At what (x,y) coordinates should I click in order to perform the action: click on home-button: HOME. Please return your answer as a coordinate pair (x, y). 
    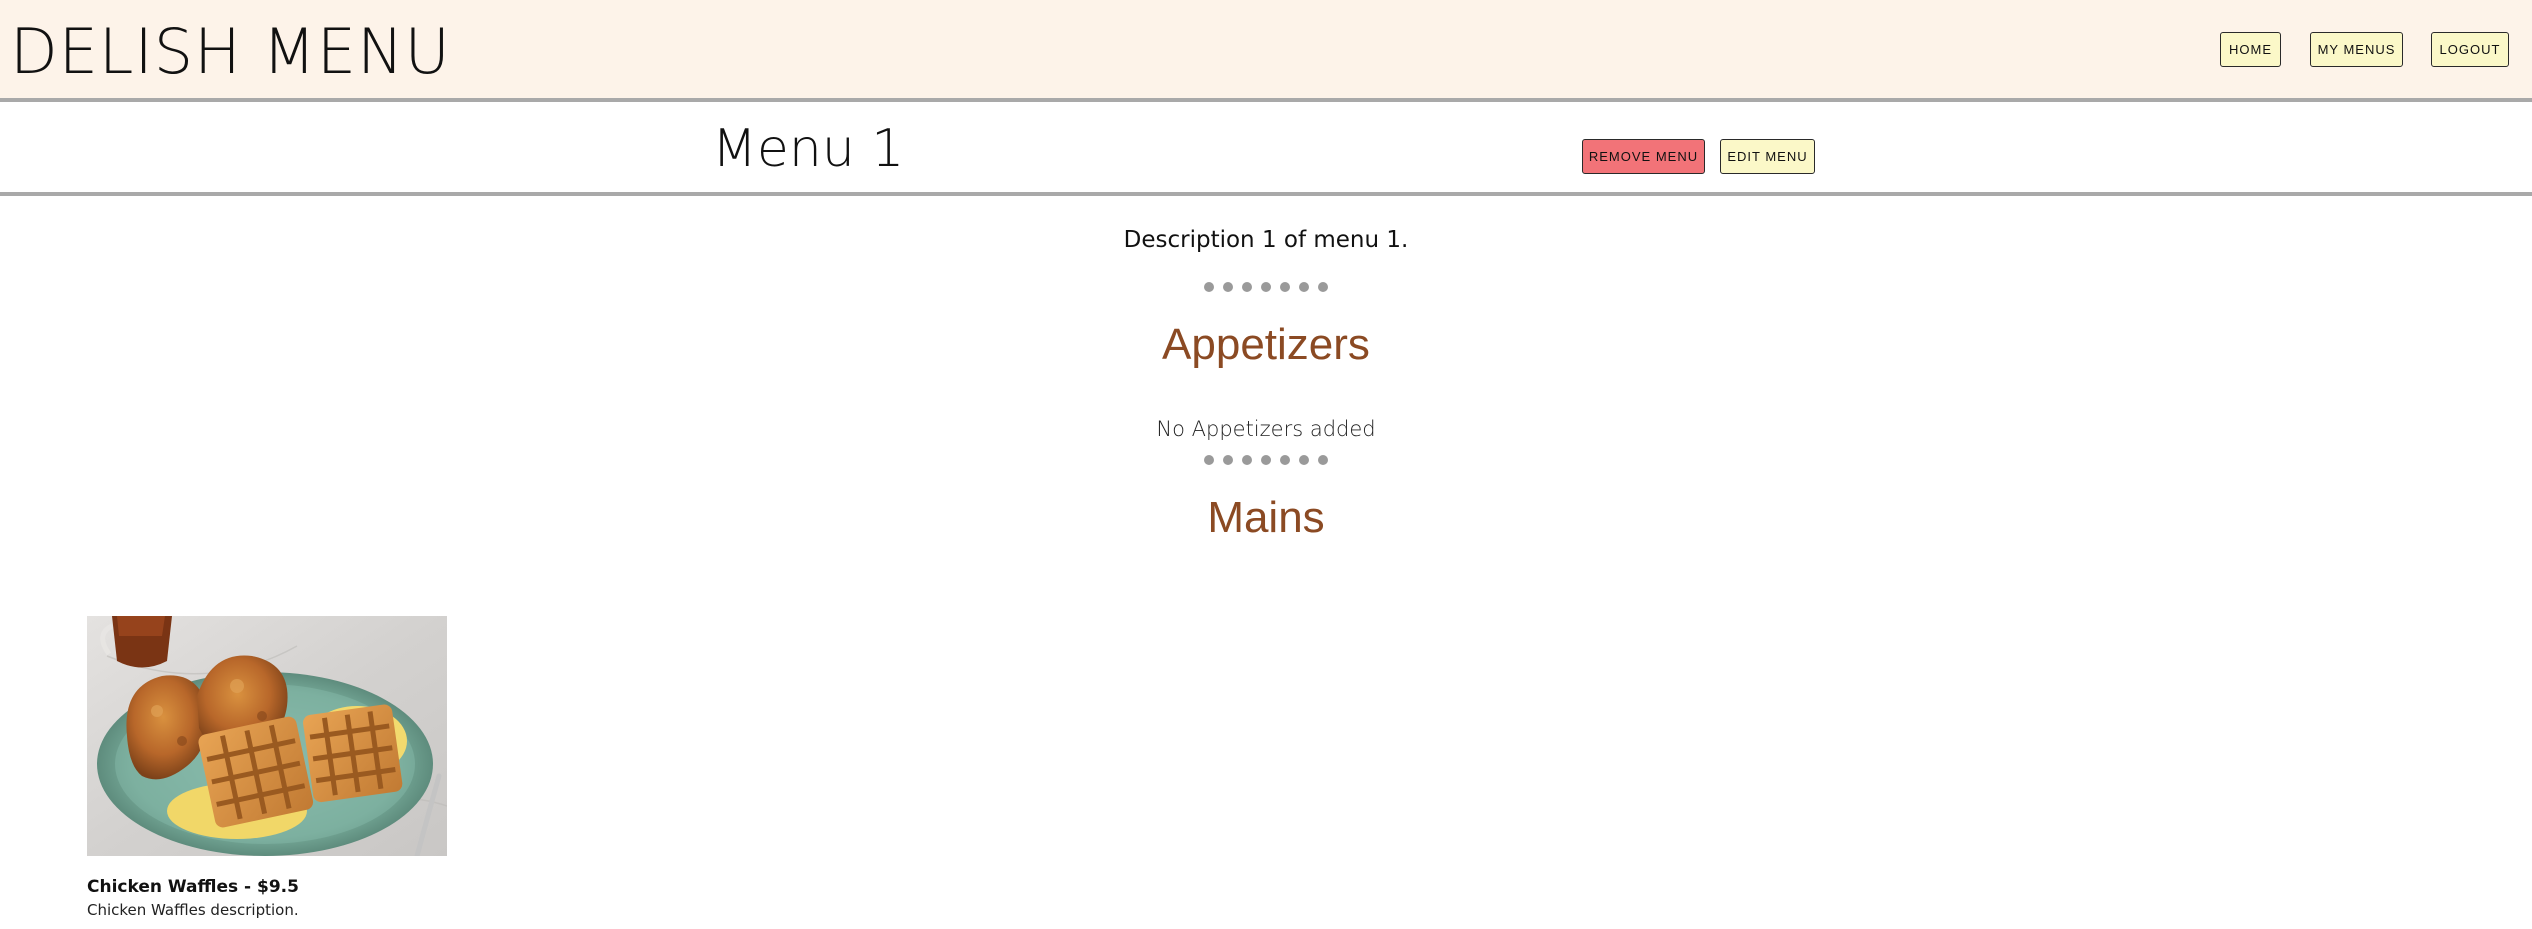
    Looking at the image, I should click on (2250, 49).